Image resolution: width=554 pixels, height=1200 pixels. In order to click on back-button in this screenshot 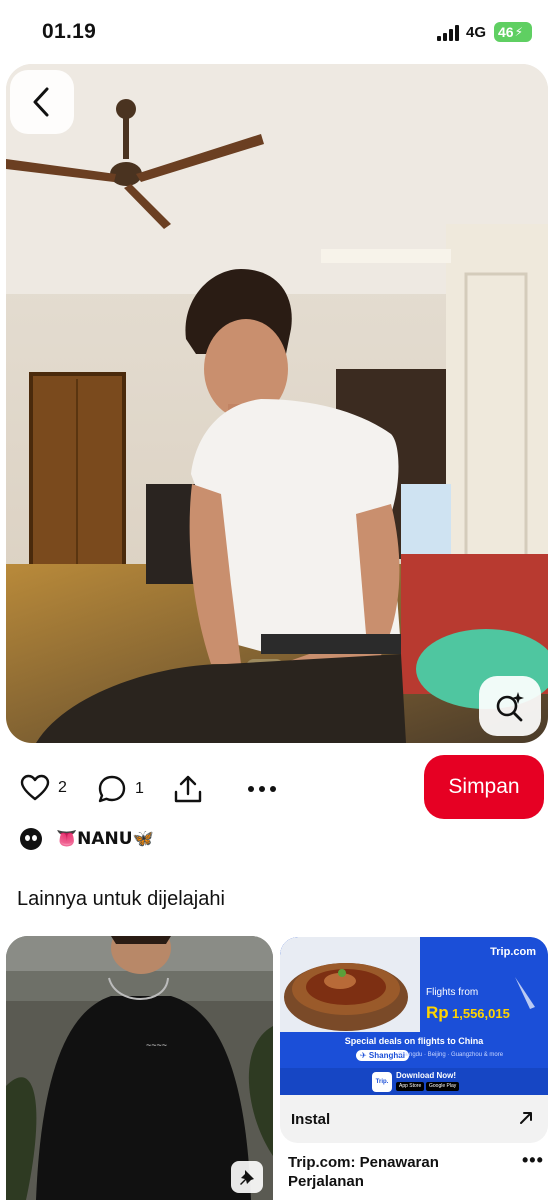, I will do `click(42, 102)`.